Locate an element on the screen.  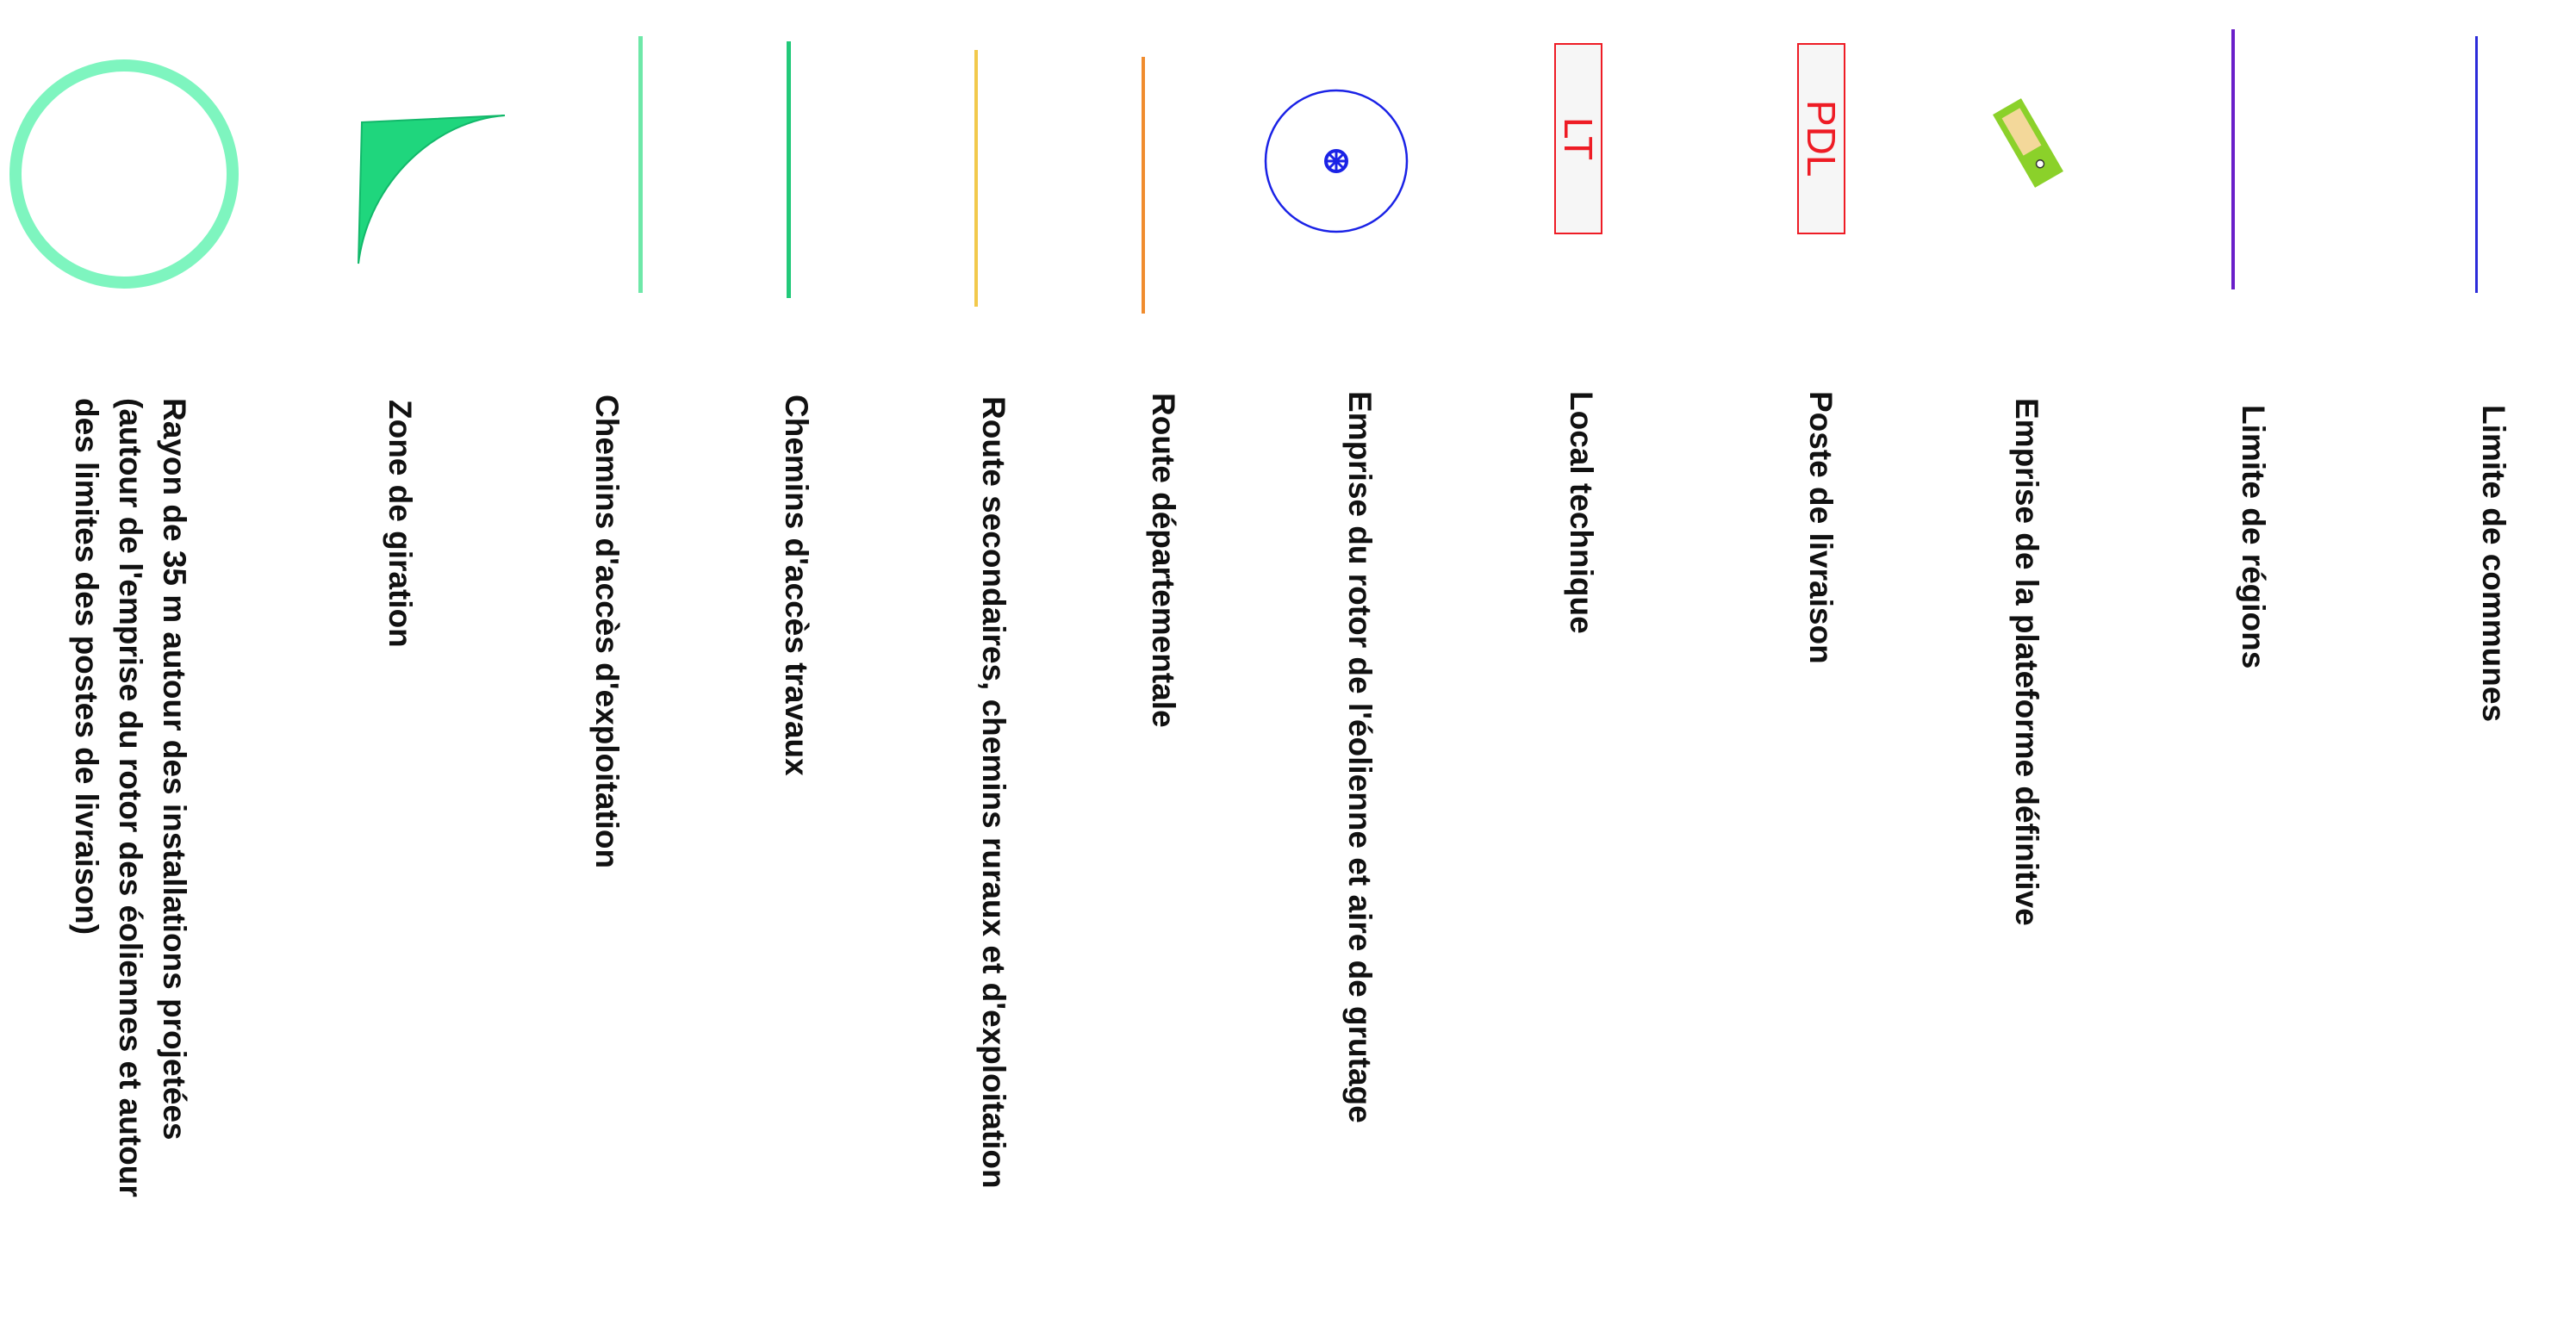
legend-label-limite-regions: Limite de régions is located at coordinates (2254, 537).